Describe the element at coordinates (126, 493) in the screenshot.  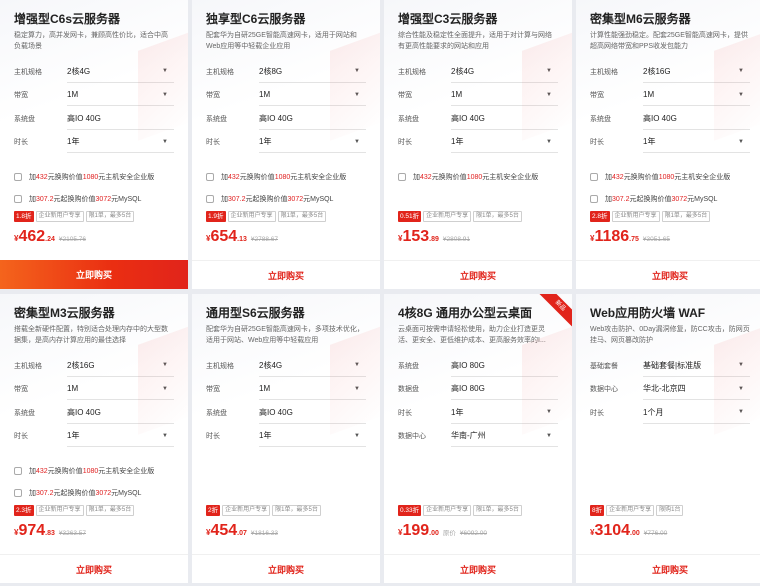
I see `addon-text-post: 元MySQL` at that location.